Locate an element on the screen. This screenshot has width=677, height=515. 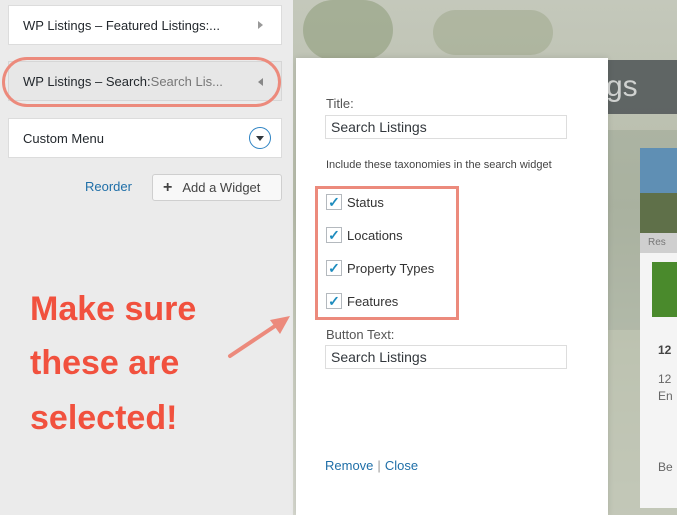
plus-icon: + is located at coordinates (168, 187).